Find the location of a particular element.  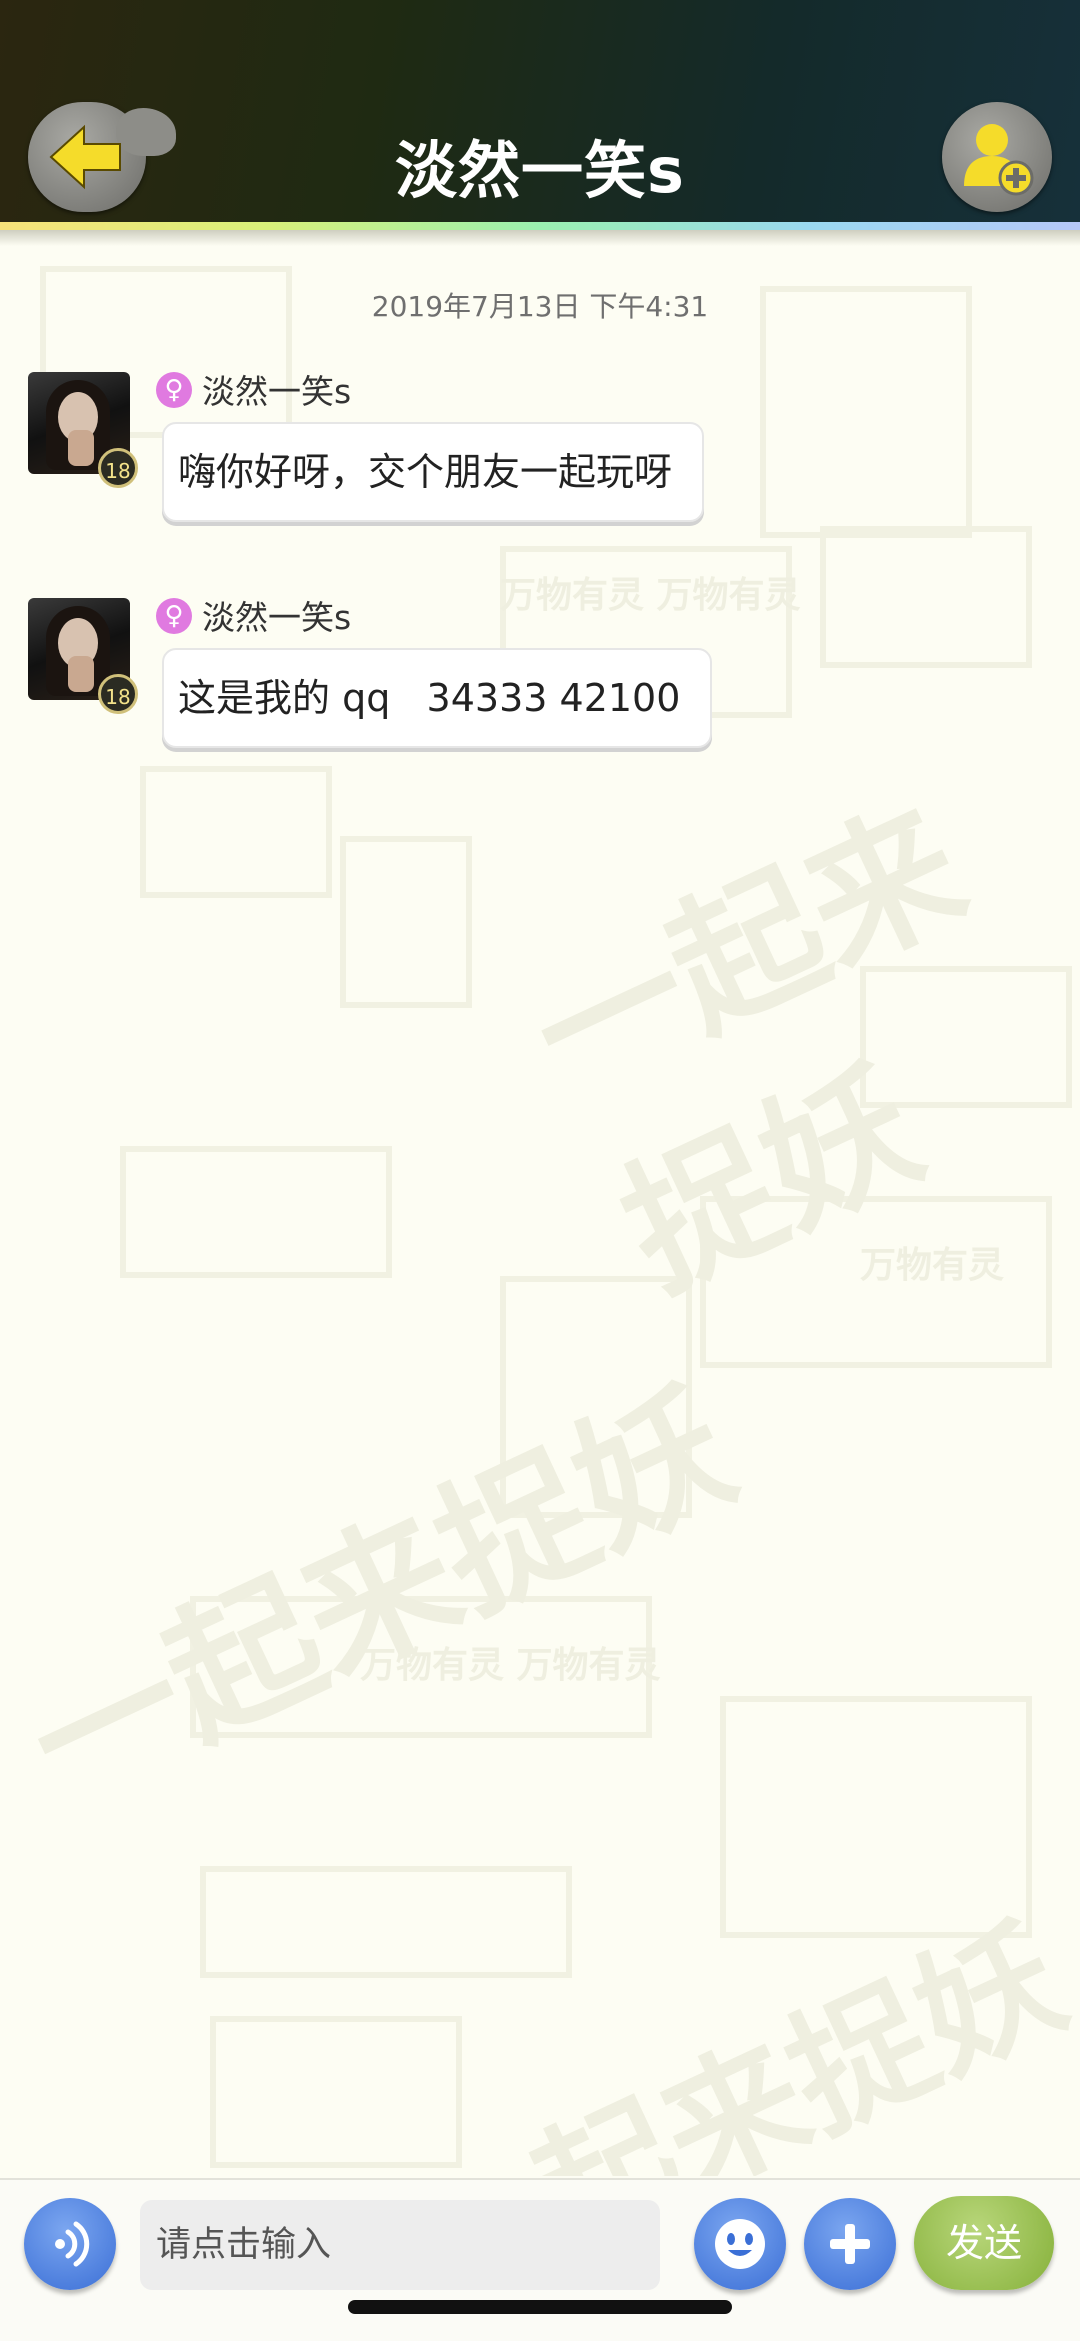

message-timestamp: 2019年7月13日 下午4:31 is located at coordinates (540, 306).